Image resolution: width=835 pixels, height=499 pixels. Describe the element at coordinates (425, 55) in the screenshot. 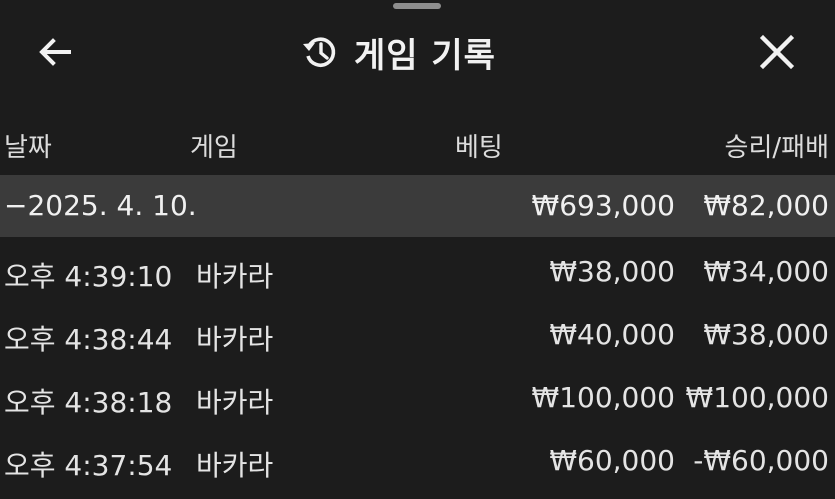

I see `page-title: 게임 기록` at that location.